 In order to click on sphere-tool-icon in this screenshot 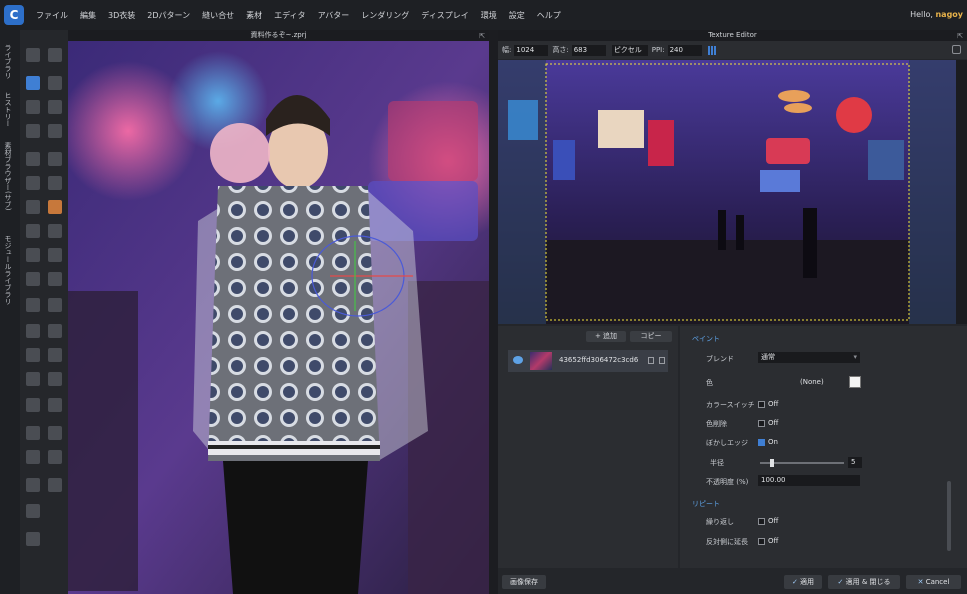, I will do `click(55, 305)`.